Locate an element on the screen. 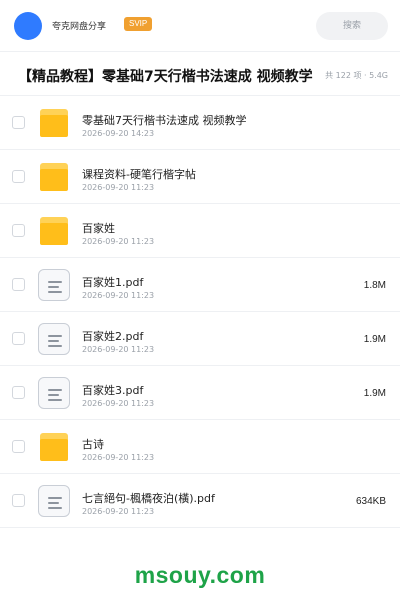 The width and height of the screenshot is (400, 600). file-name: 百家姓1.pdf is located at coordinates (113, 282).